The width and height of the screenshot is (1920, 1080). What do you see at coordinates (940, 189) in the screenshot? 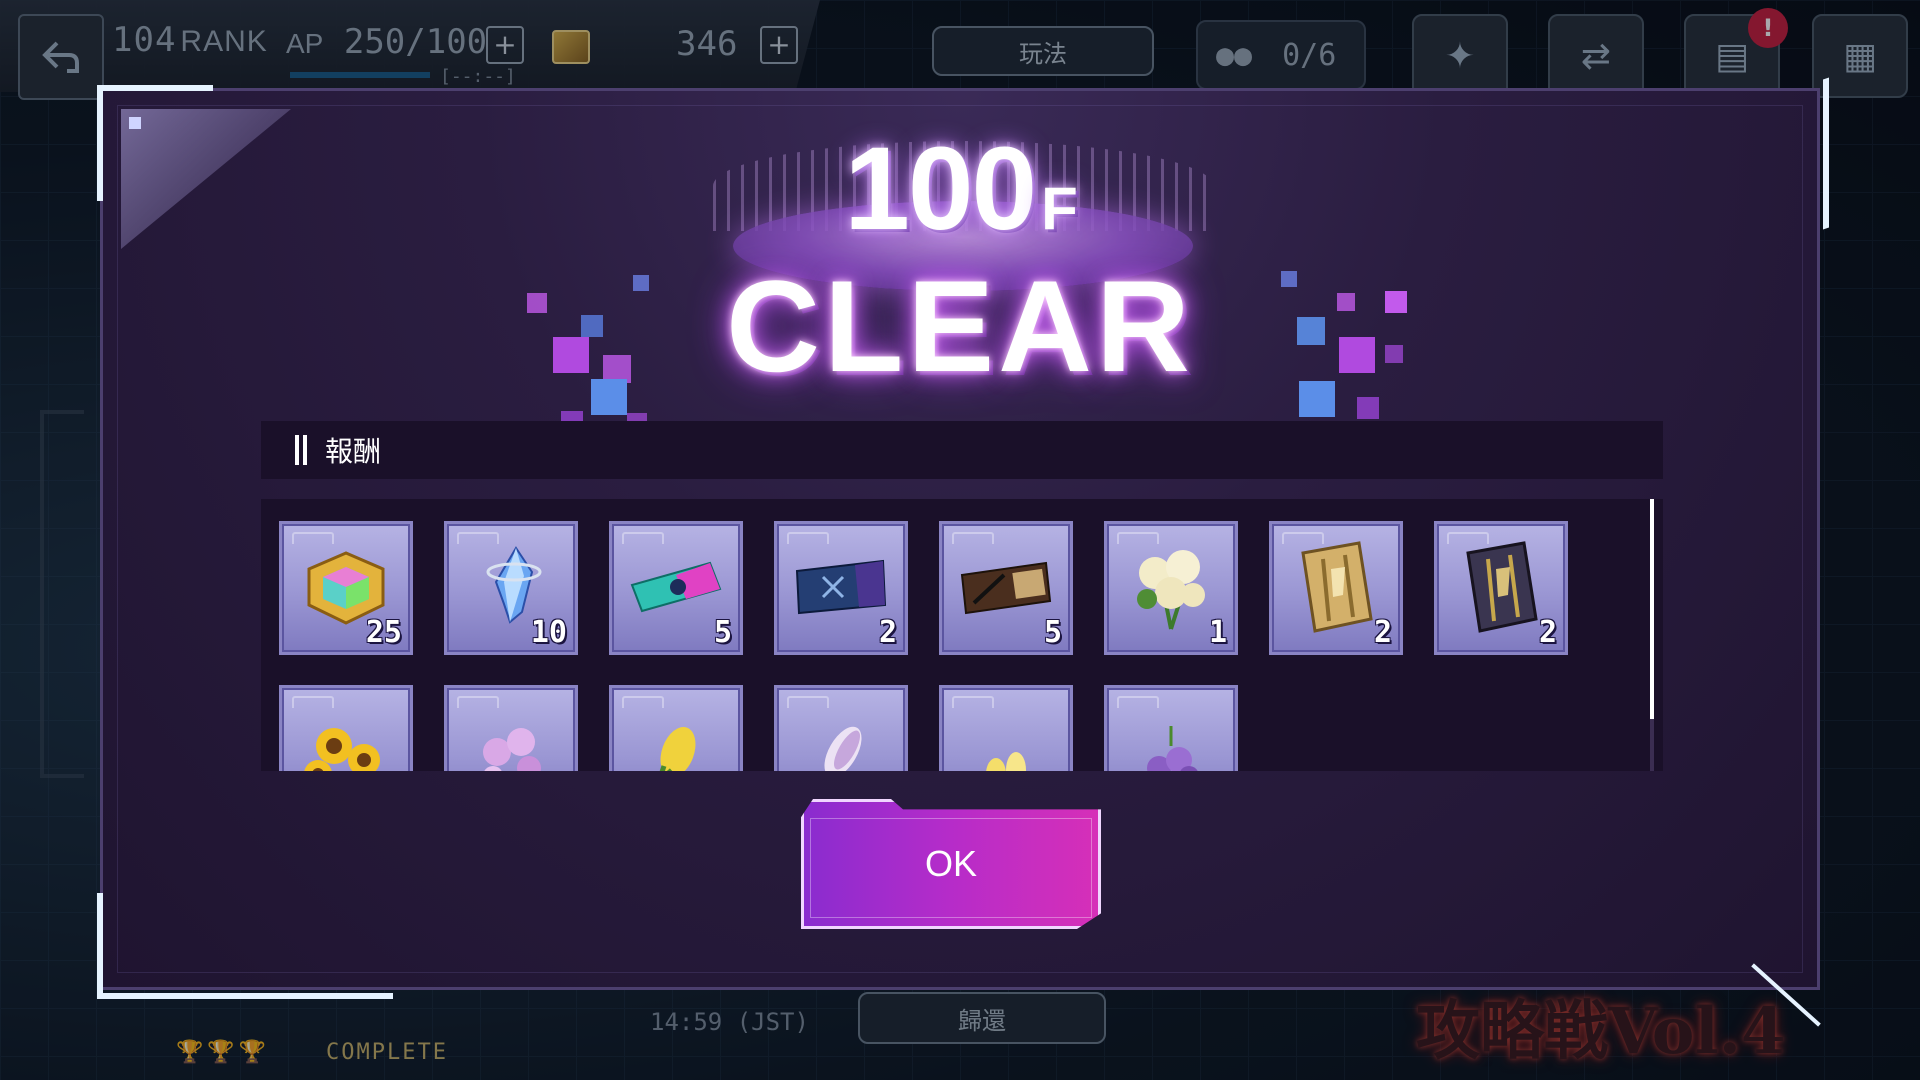
I see `floor-number-value: 100` at bounding box center [940, 189].